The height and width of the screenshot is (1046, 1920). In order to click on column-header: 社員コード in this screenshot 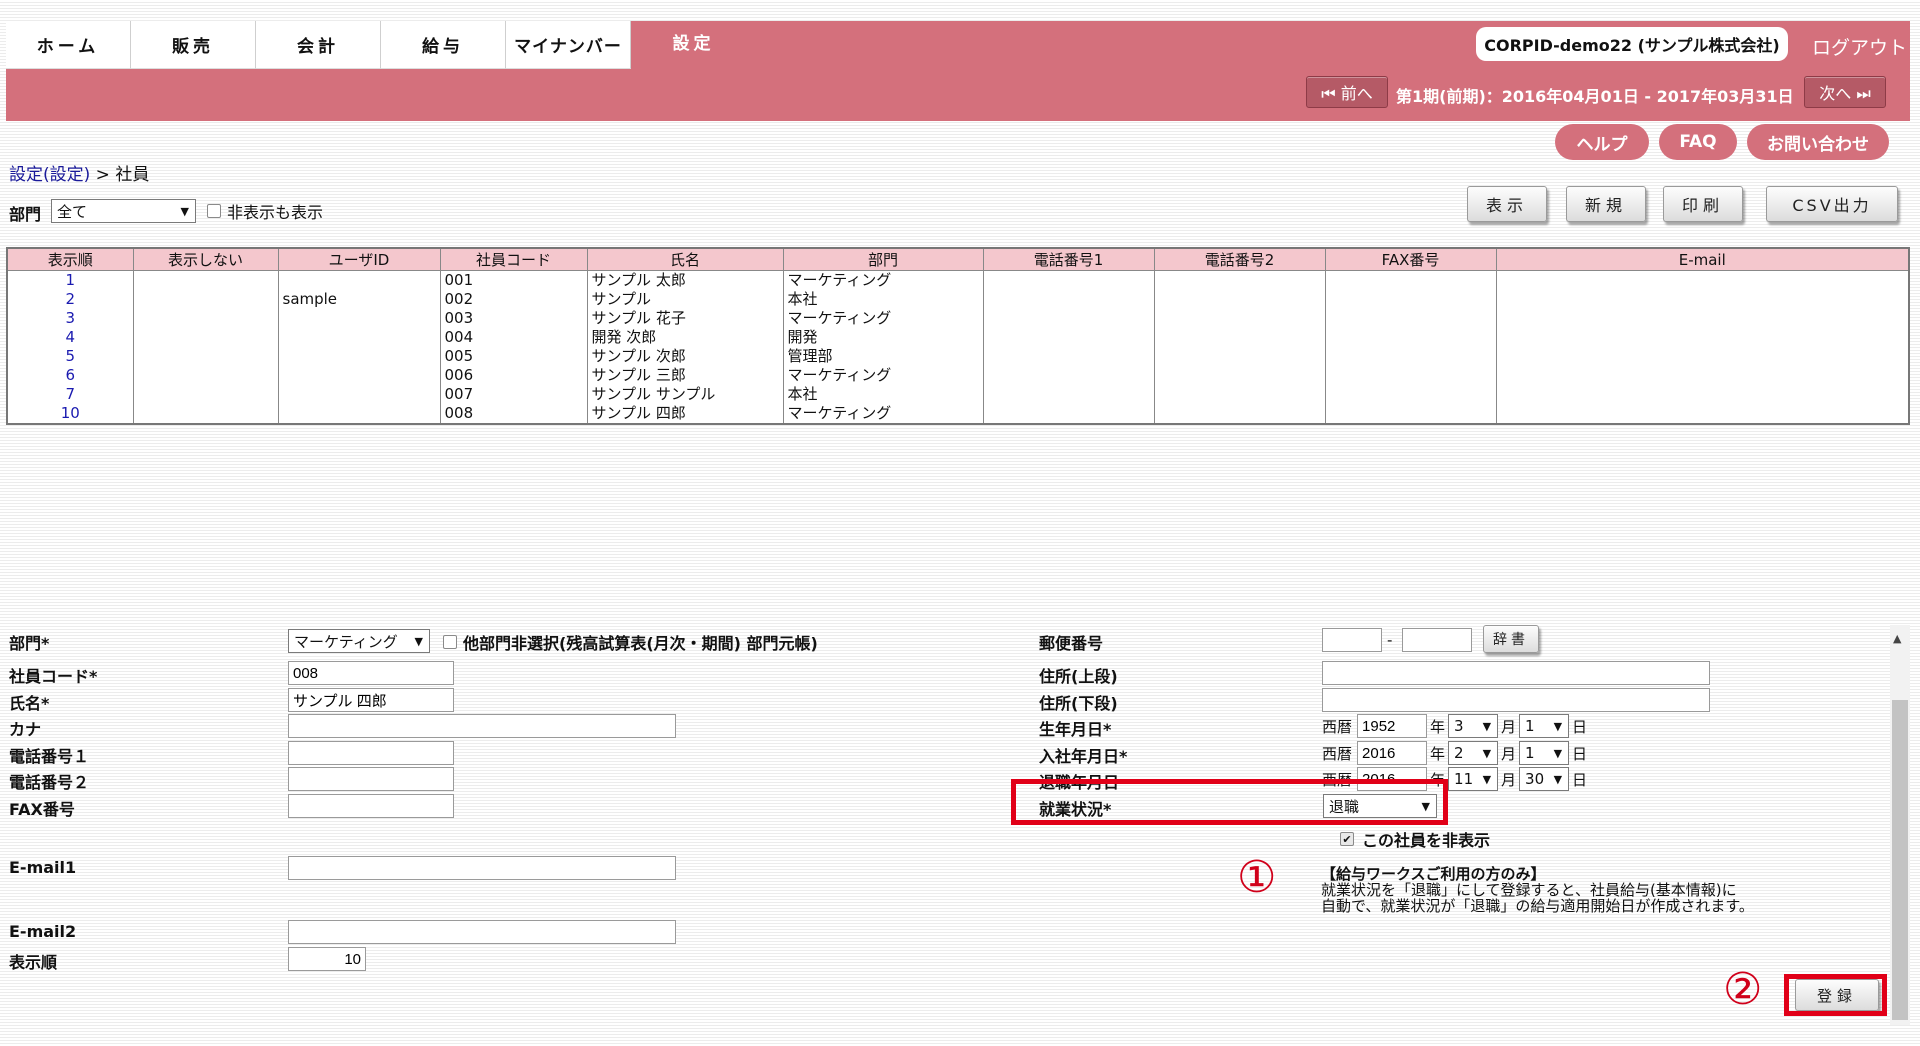, I will do `click(513, 259)`.